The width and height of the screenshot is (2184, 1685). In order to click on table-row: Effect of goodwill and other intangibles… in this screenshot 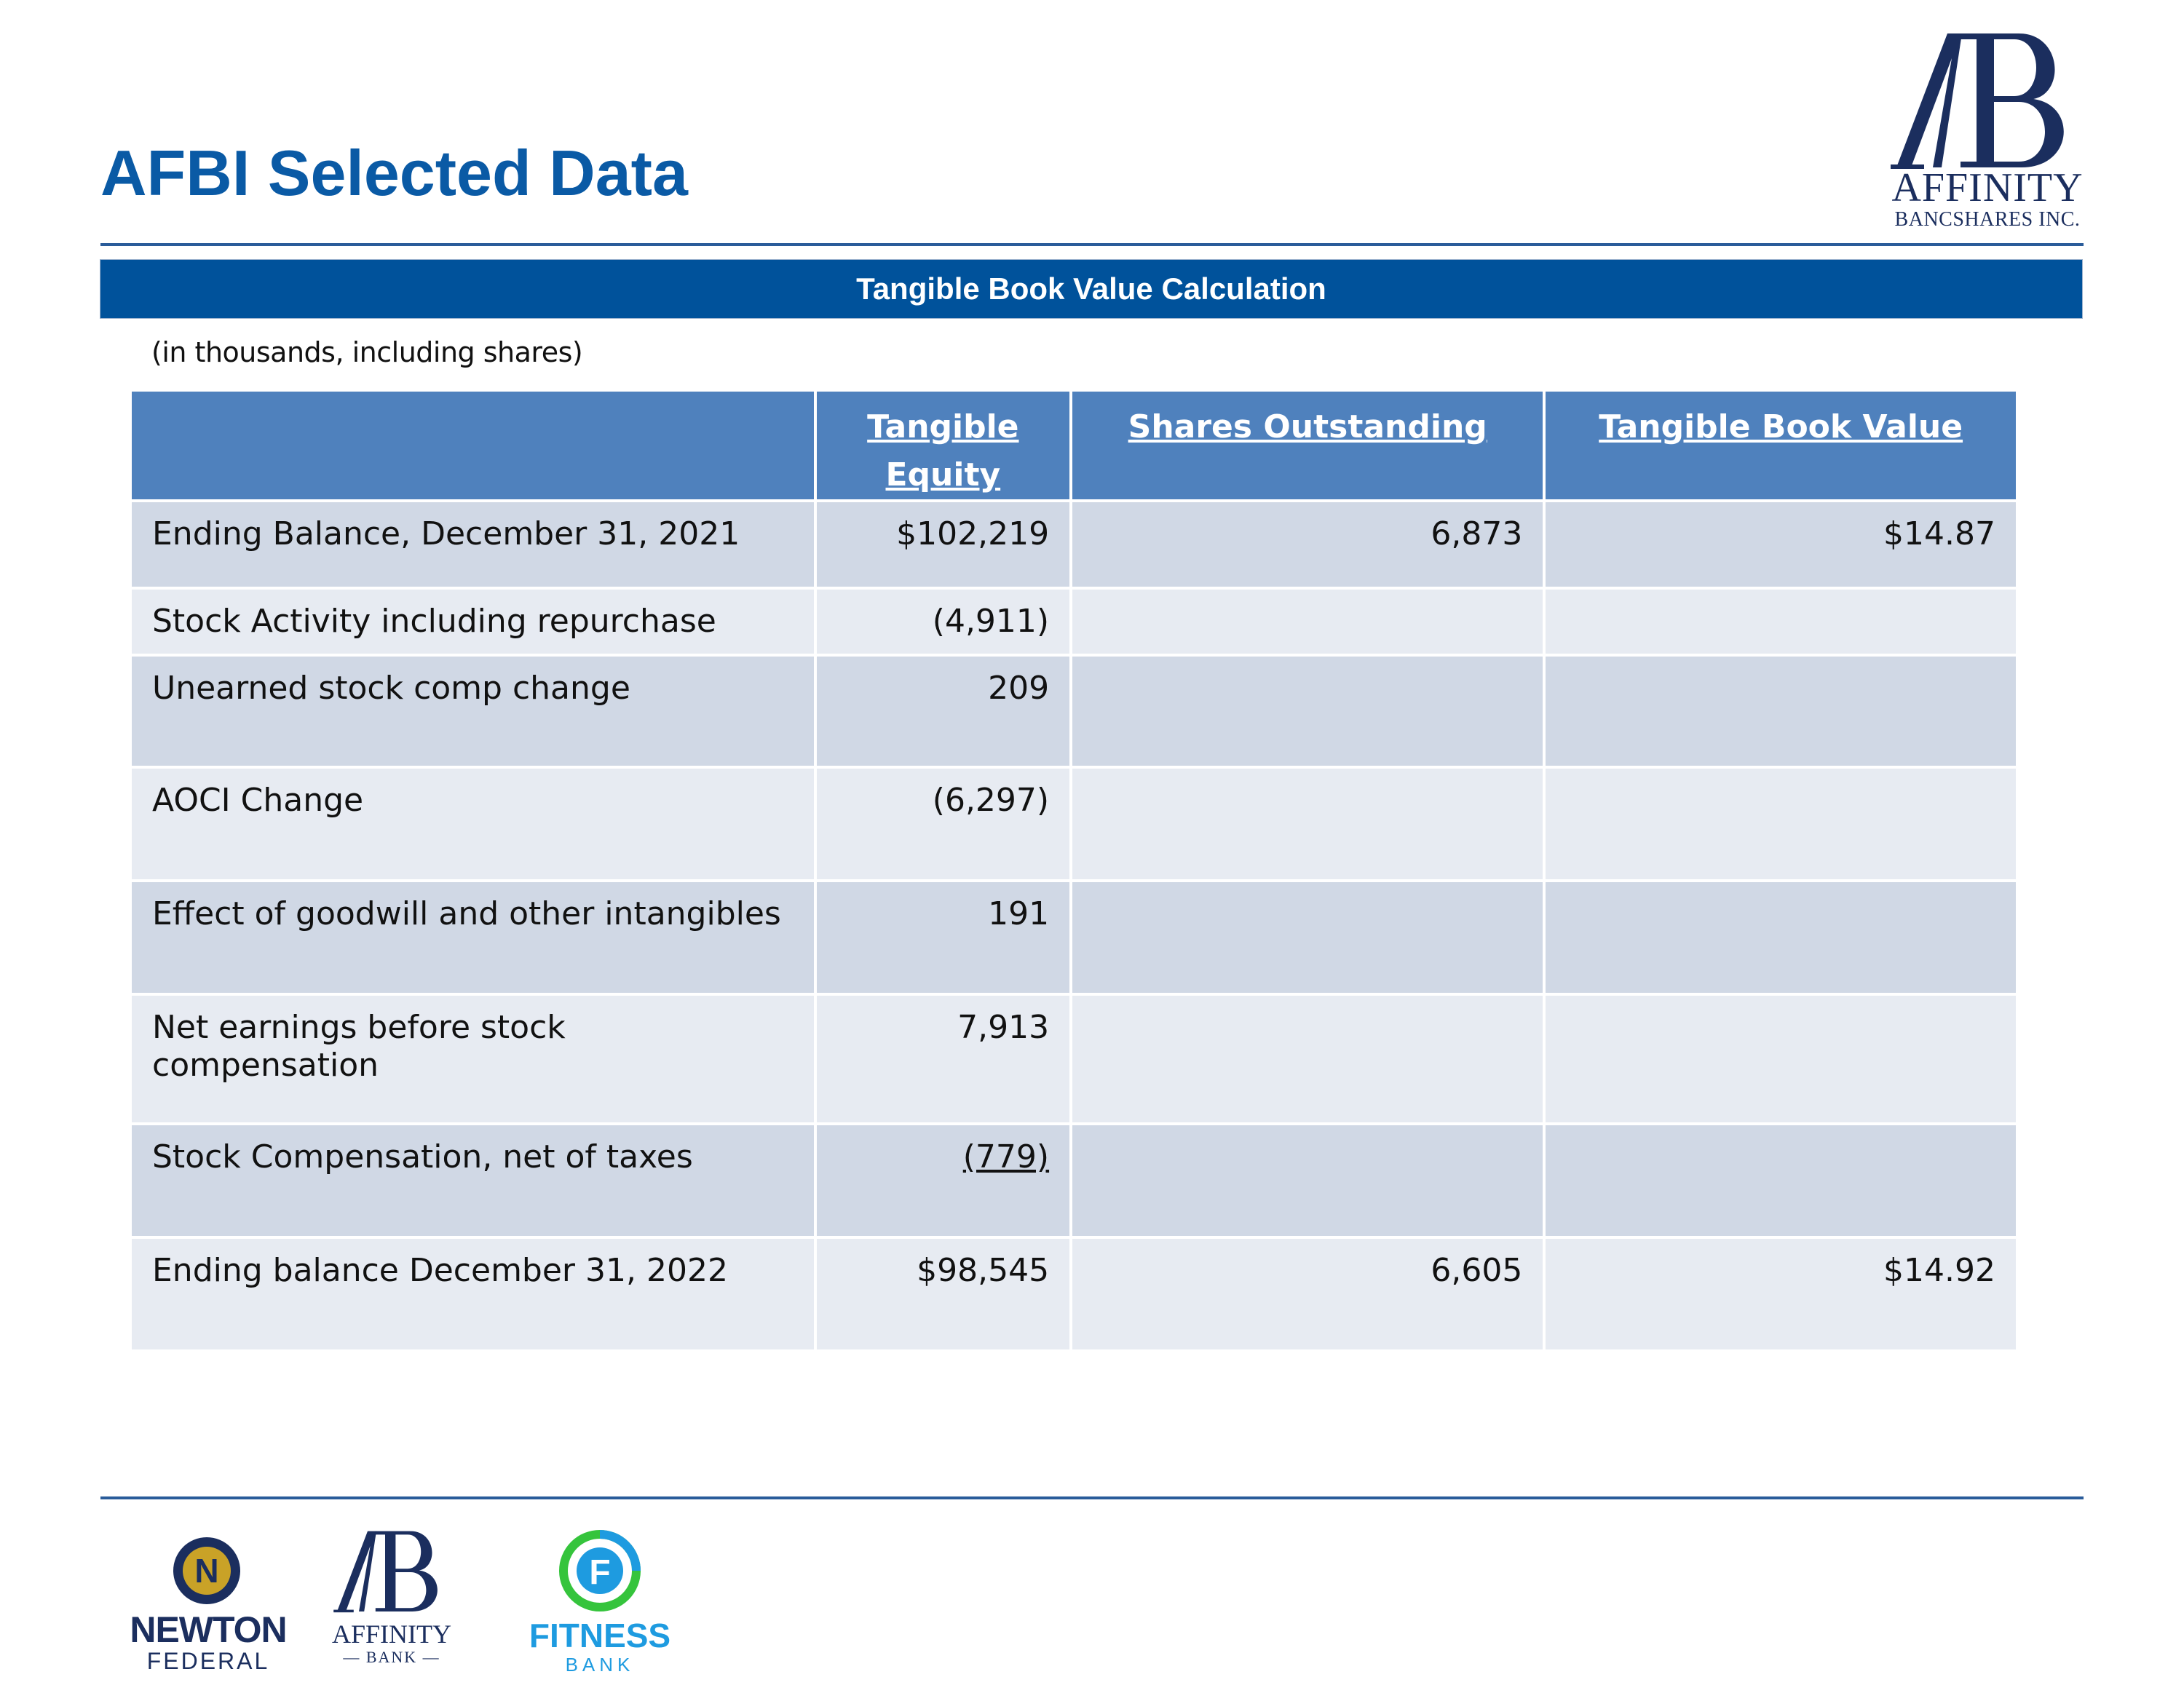, I will do `click(1074, 937)`.